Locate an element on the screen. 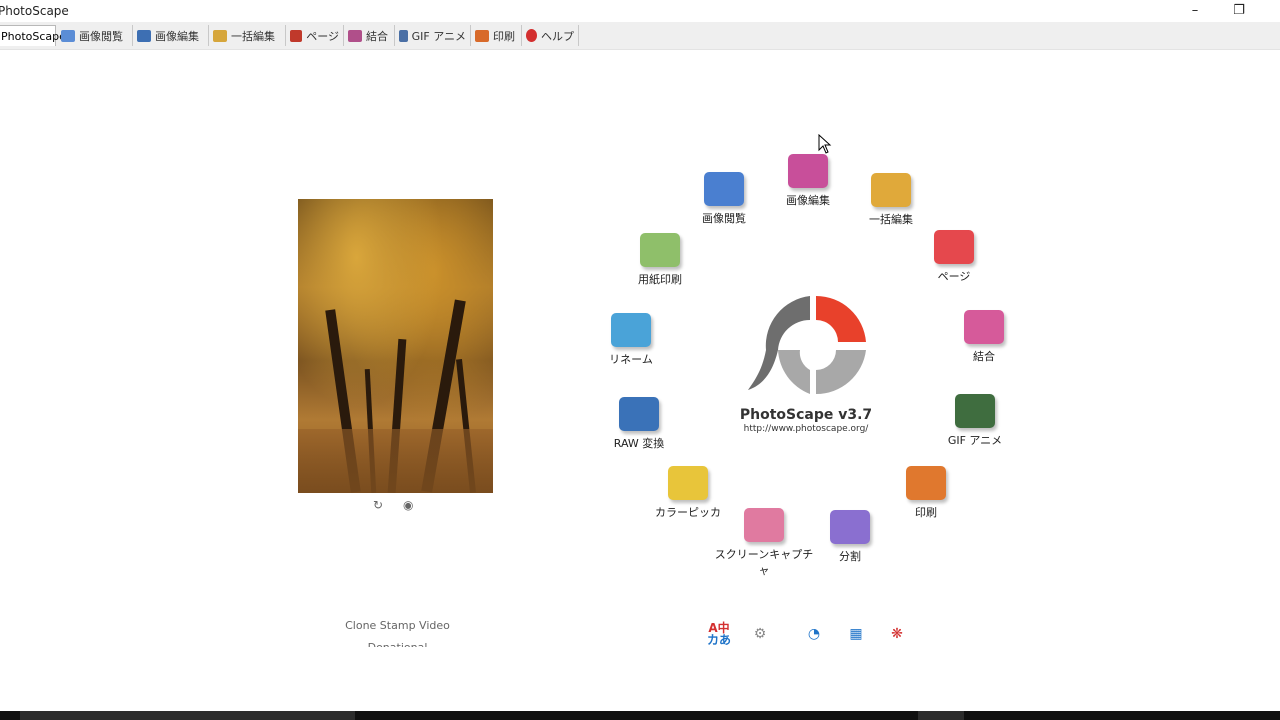  hub-item-page: ページ is located at coordinates (954, 257).